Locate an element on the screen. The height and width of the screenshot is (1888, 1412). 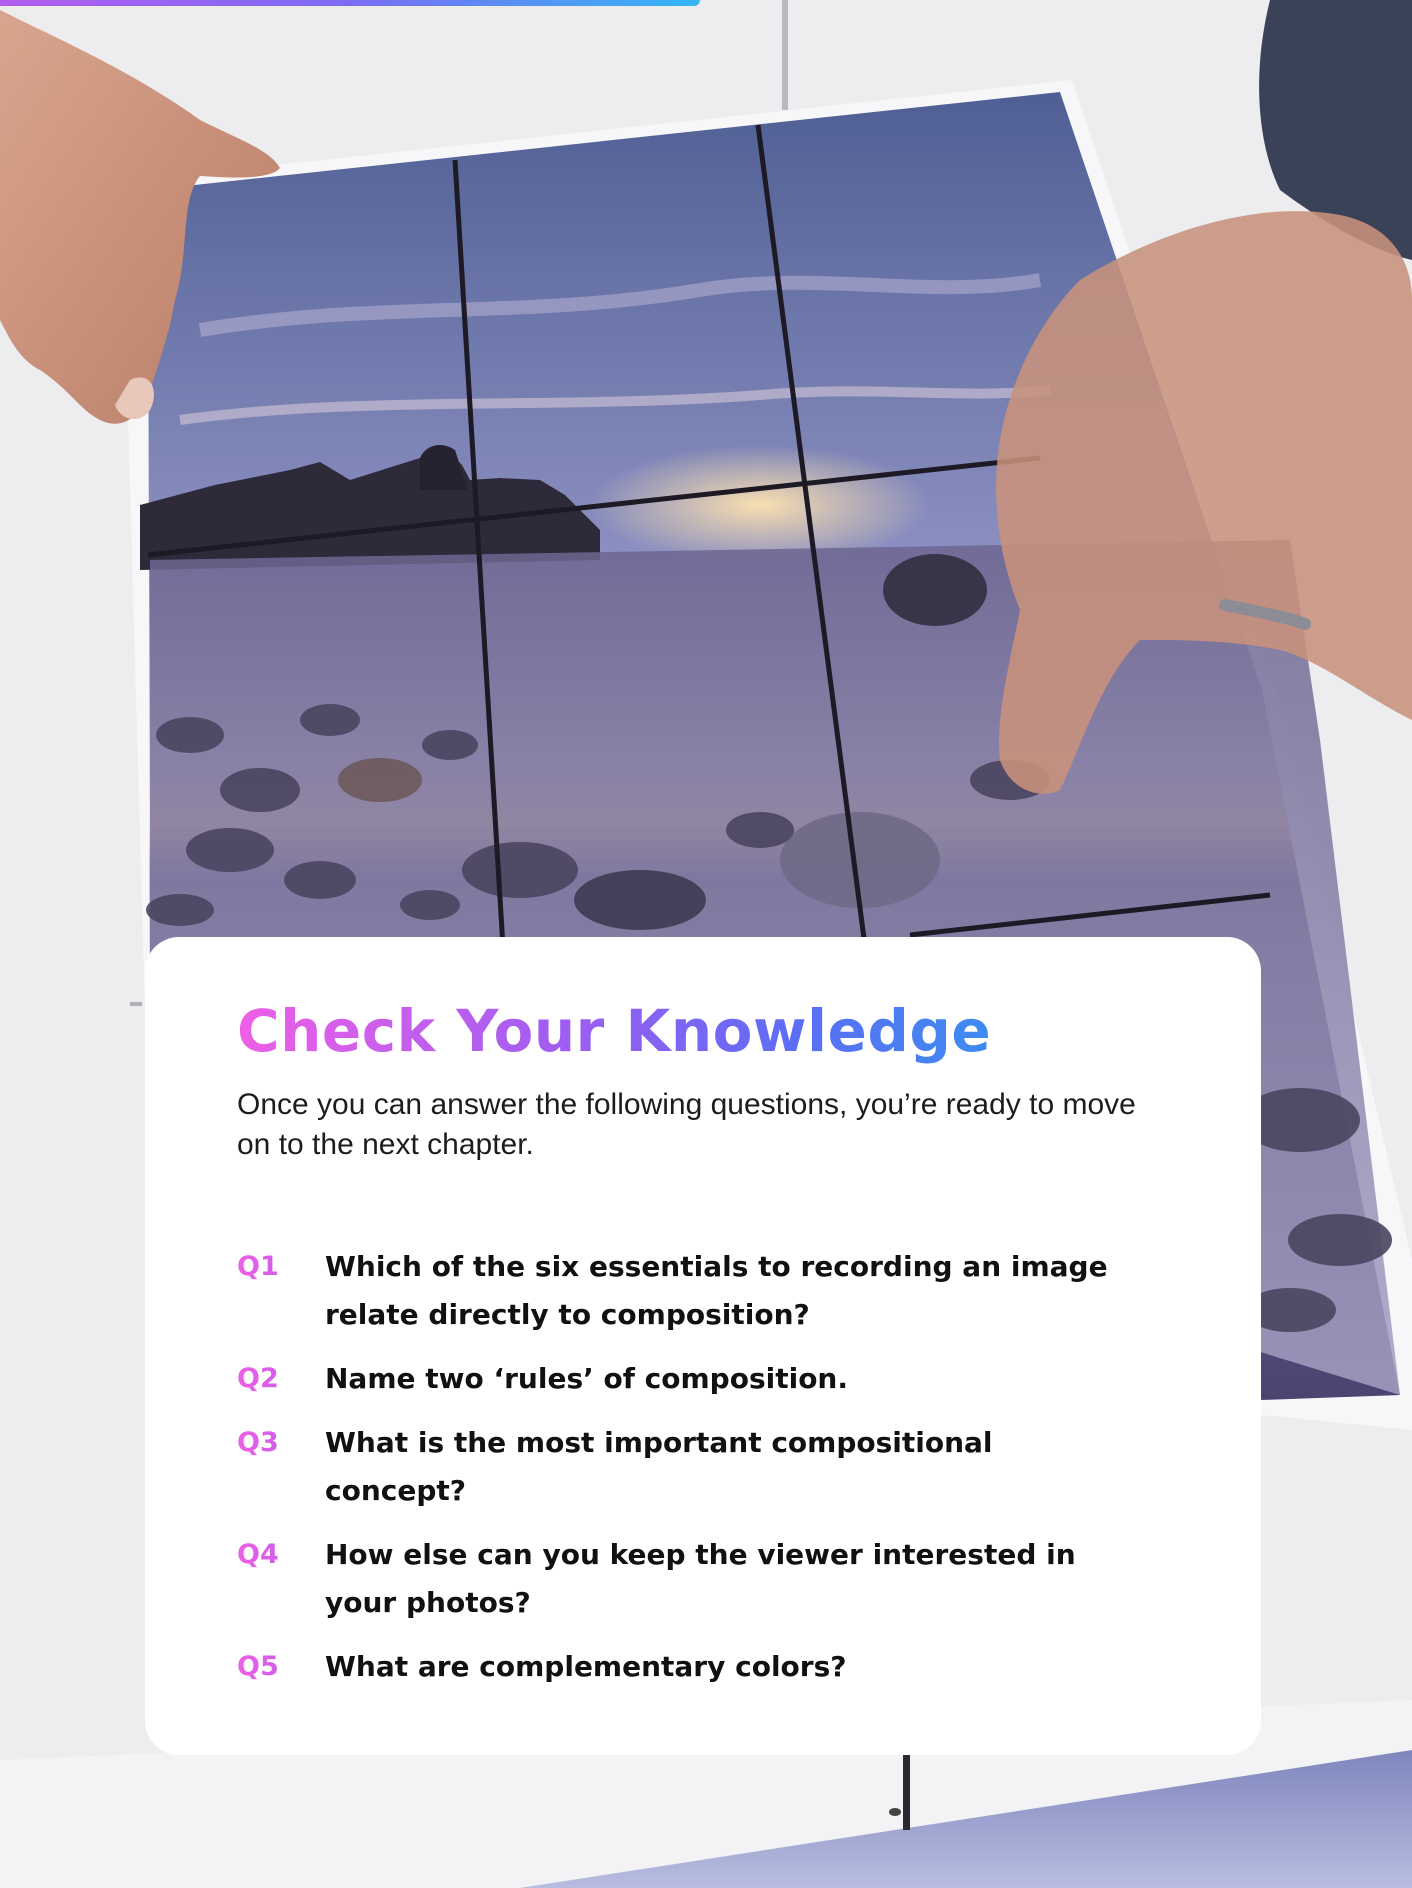
question-item: Q5 What are complementary colors? is located at coordinates (703, 1667).